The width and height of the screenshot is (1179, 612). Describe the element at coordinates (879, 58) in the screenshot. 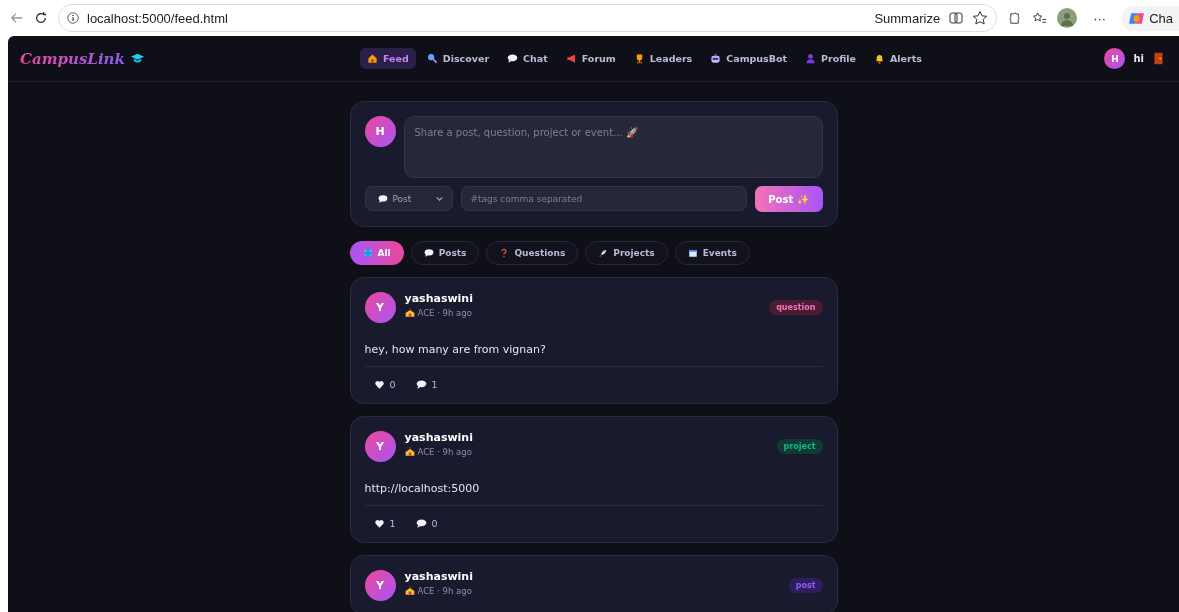

I see `bell-icon` at that location.